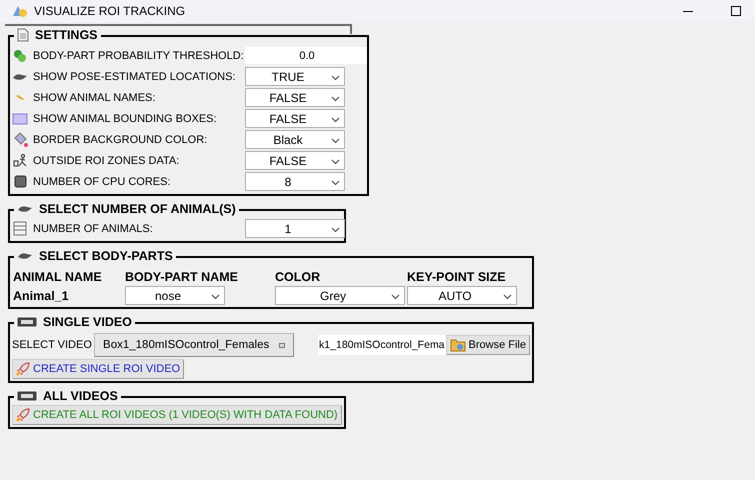 The height and width of the screenshot is (480, 755). What do you see at coordinates (125, 118) in the screenshot?
I see `setting-label: SHOW ANIMAL BOUNDING BOXES:` at bounding box center [125, 118].